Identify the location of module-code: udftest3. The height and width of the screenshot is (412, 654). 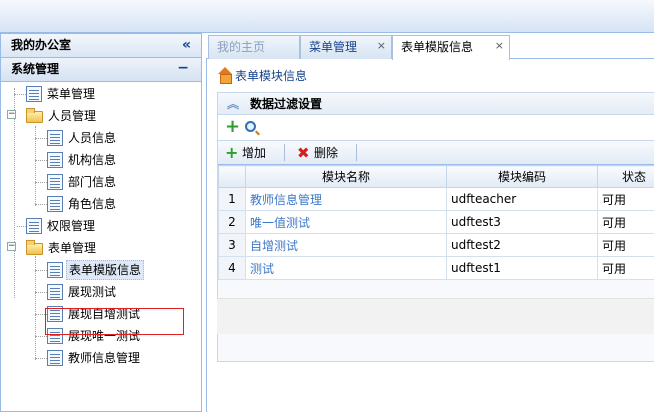
(522, 222).